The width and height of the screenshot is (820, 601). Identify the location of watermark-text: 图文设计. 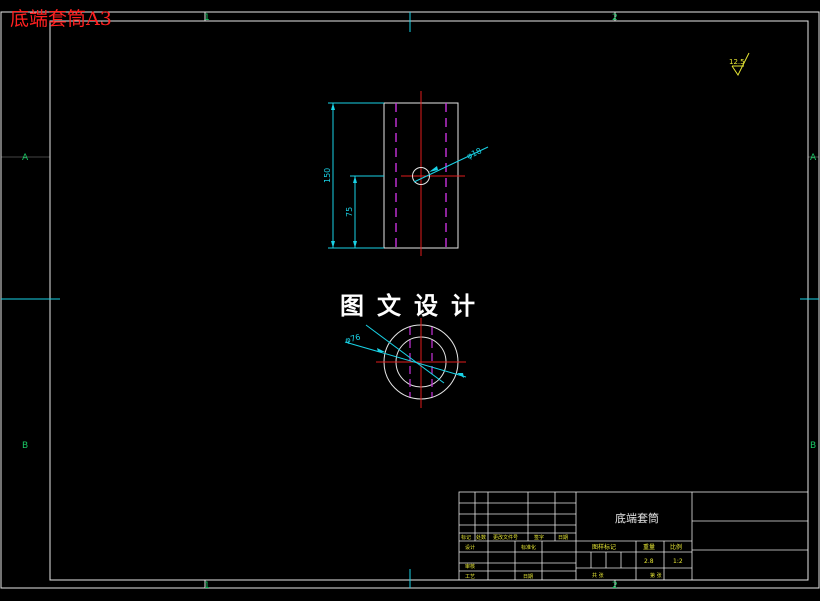
(414, 306).